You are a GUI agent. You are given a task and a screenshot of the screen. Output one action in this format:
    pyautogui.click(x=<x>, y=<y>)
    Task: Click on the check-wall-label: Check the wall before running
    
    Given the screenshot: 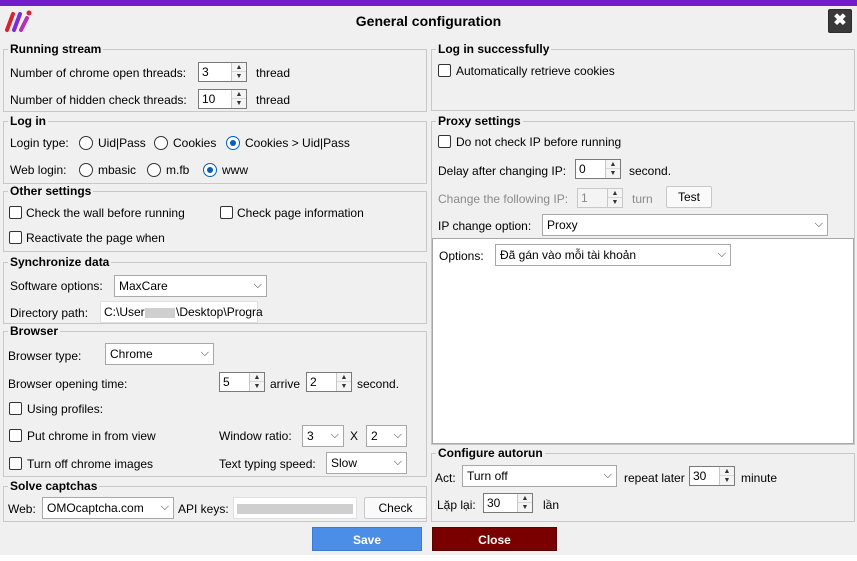 What is the action you would take?
    pyautogui.click(x=105, y=213)
    